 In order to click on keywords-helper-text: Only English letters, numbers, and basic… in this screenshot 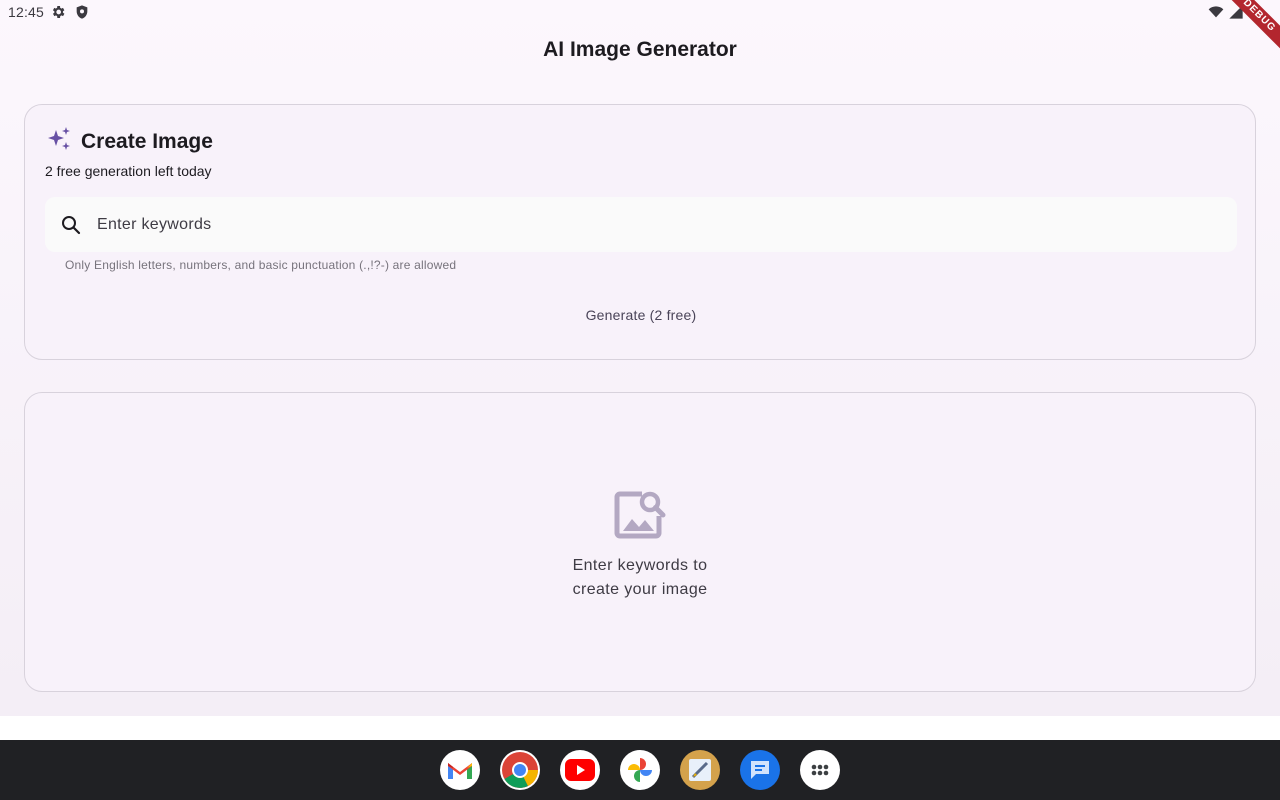, I will do `click(261, 265)`.